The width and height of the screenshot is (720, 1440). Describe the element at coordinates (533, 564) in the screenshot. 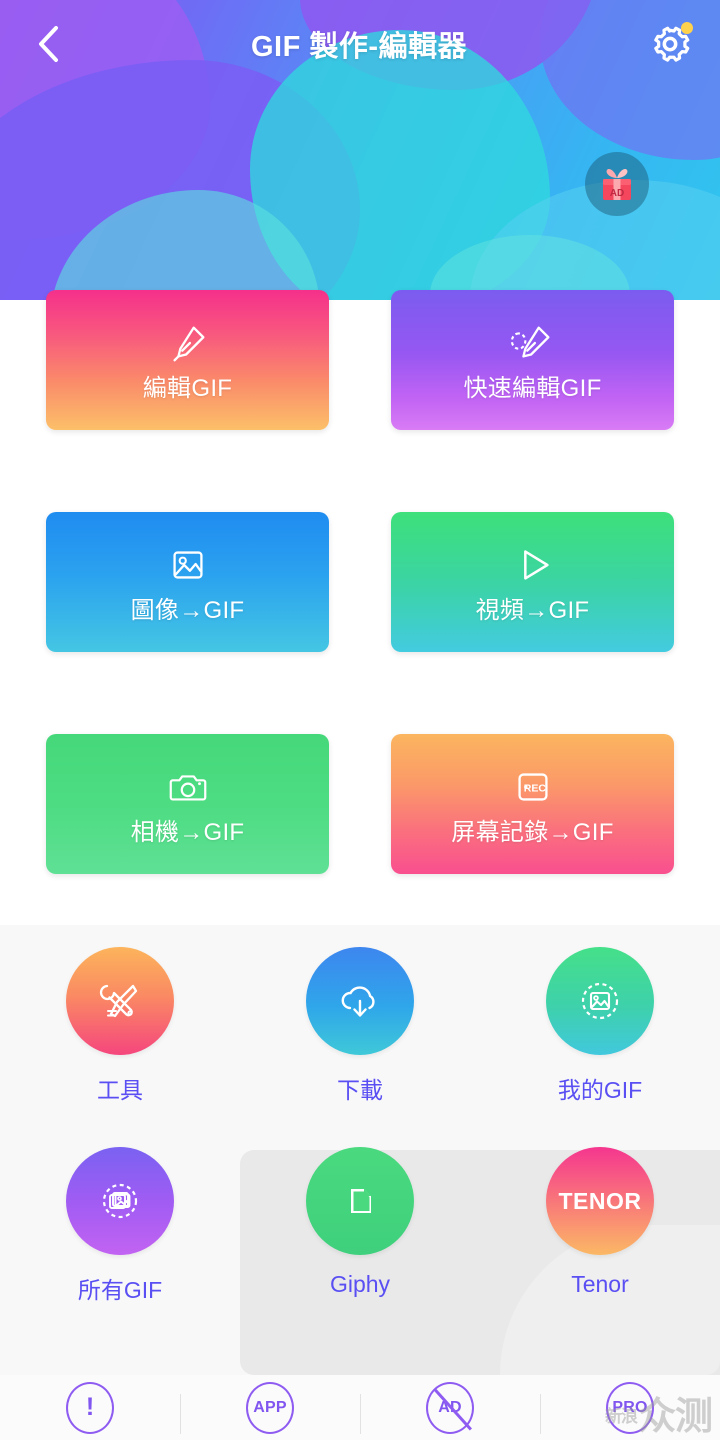

I see `play-icon` at that location.